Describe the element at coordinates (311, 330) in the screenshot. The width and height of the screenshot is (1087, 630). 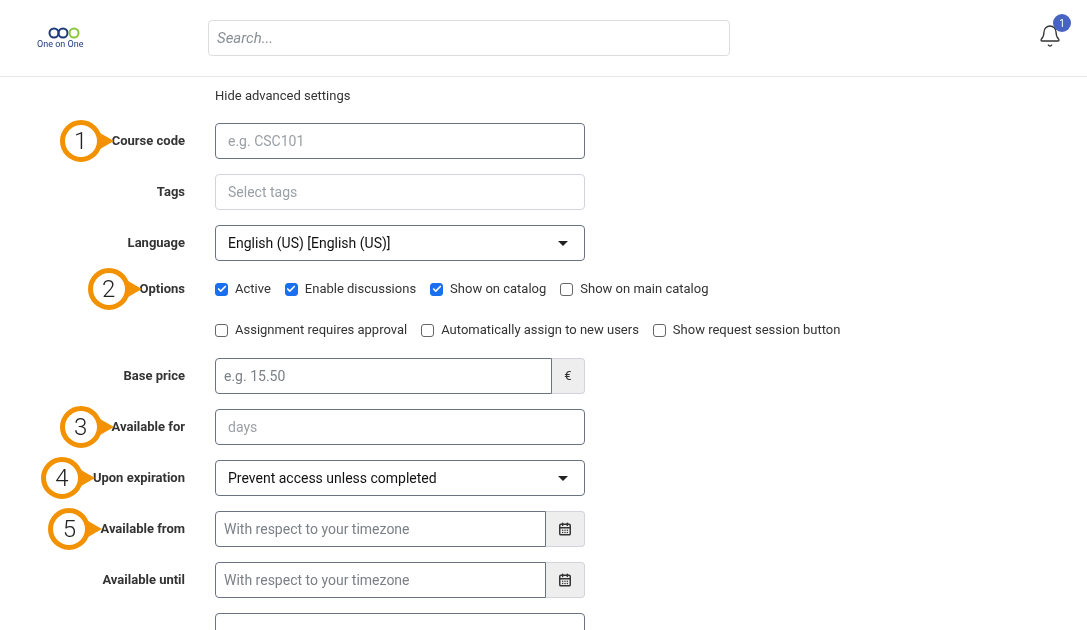
I see `checkbox-option: Assignment requires approval` at that location.